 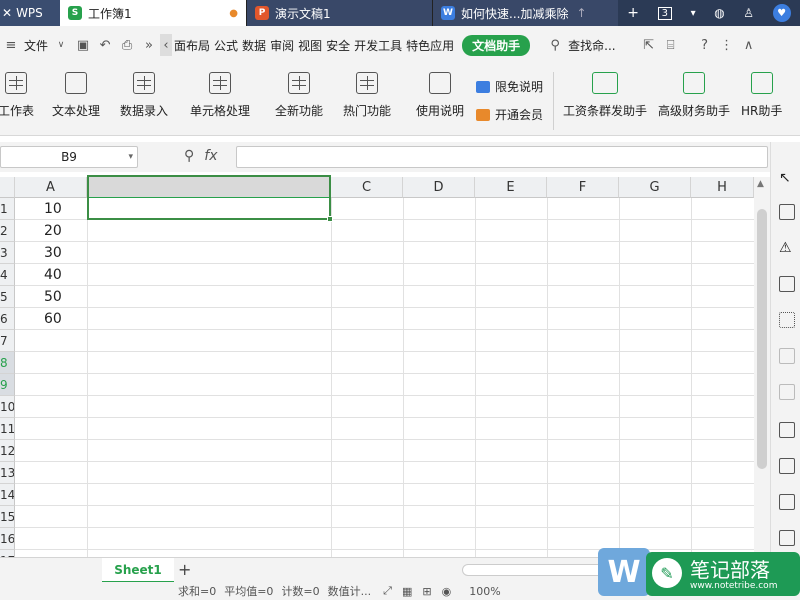 I want to click on file-chevron-icon: ∨, so click(x=61, y=45).